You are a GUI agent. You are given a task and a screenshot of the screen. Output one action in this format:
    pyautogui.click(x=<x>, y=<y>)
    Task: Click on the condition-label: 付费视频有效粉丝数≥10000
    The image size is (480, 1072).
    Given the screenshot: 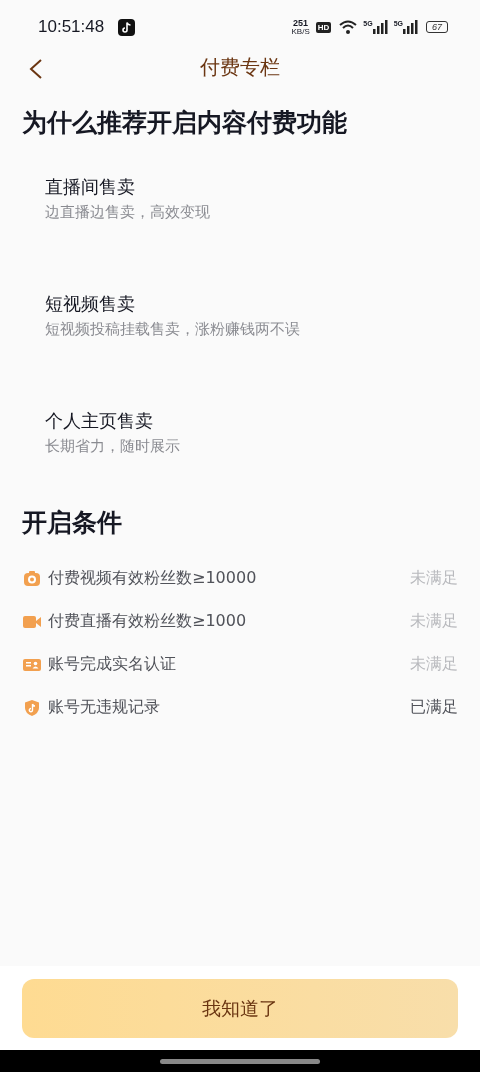 What is the action you would take?
    pyautogui.click(x=153, y=578)
    